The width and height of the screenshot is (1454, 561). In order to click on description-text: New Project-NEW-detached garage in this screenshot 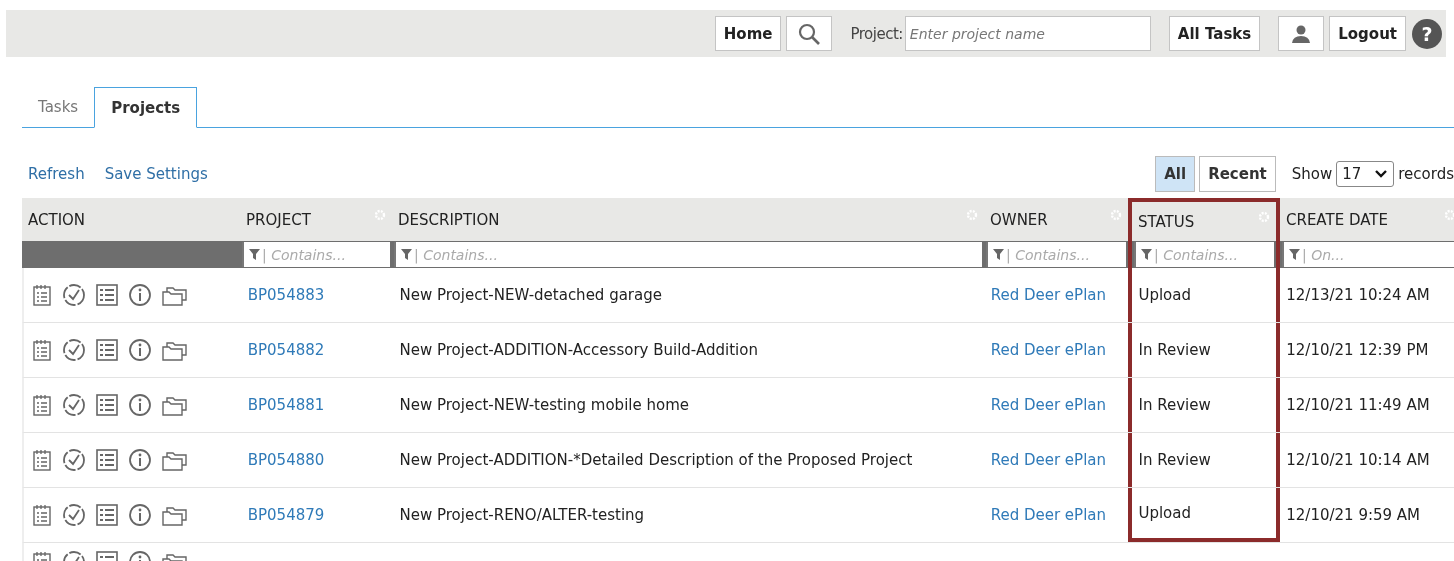, I will do `click(530, 295)`.